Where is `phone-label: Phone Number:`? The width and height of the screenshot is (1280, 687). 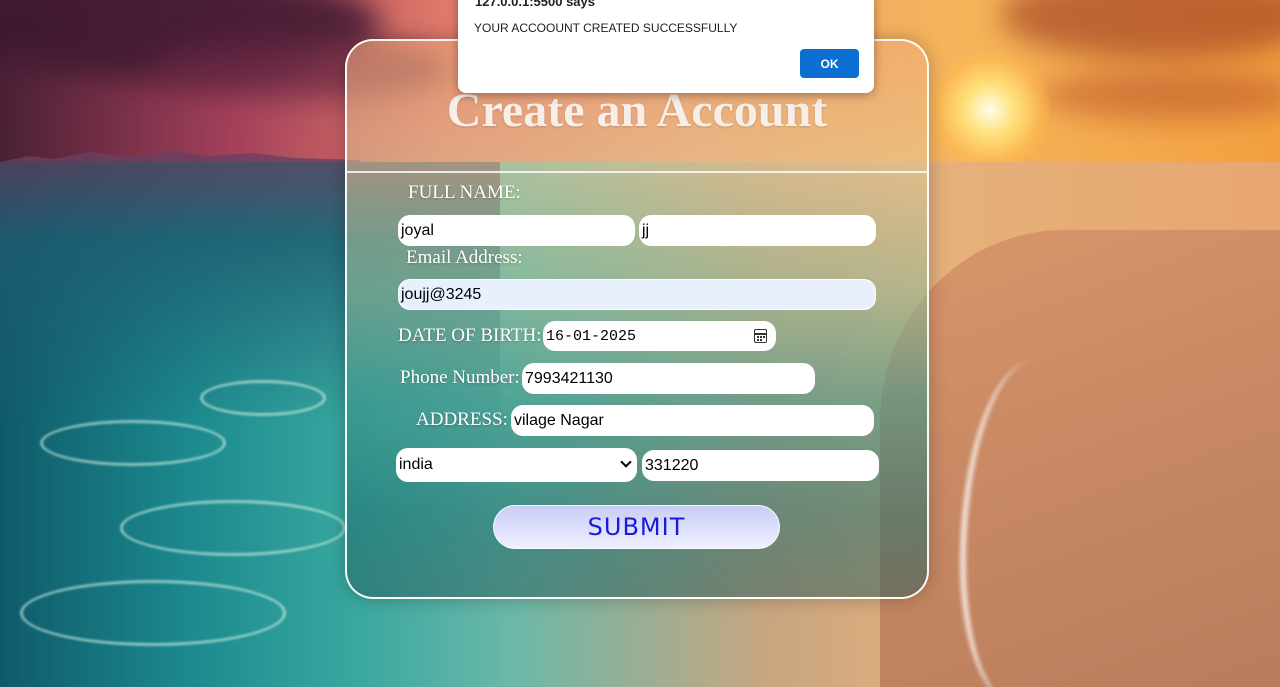
phone-label: Phone Number: is located at coordinates (460, 377).